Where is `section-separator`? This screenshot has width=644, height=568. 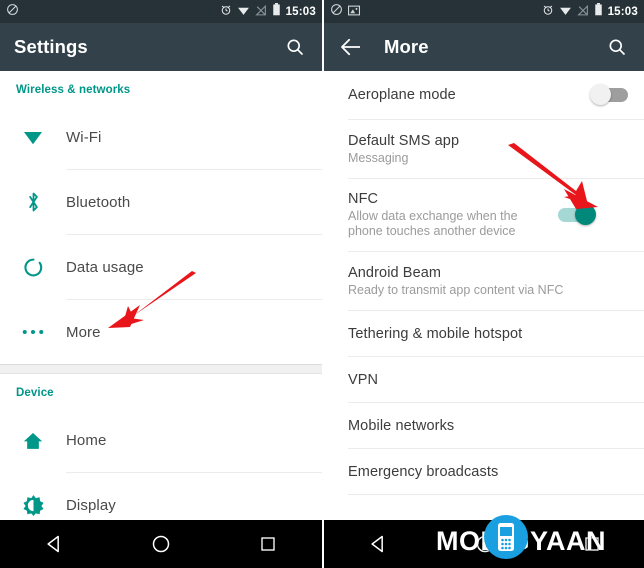 section-separator is located at coordinates (161, 369).